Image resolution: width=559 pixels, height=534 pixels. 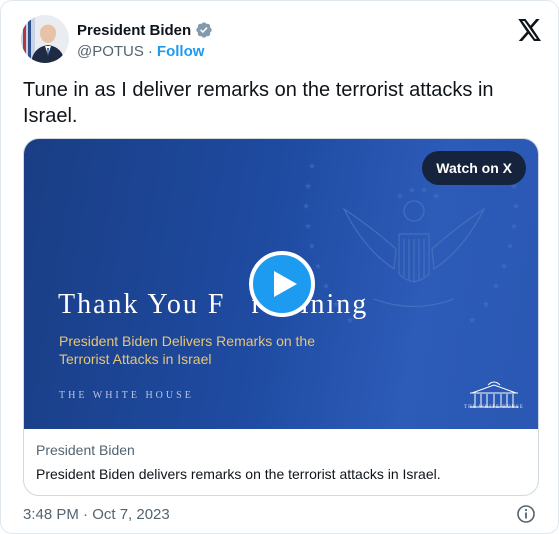 I want to click on video-headline-part1: Thank You F, so click(x=142, y=304).